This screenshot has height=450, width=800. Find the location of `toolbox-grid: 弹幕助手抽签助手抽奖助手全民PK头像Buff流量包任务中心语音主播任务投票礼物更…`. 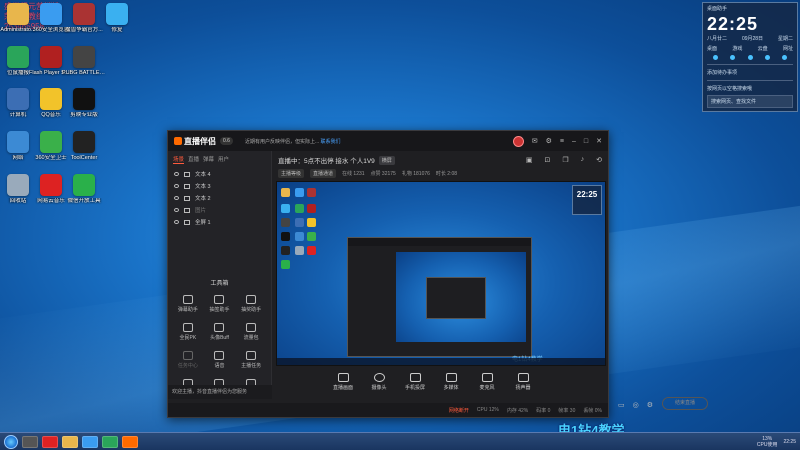

toolbox-grid: 弹幕助手抽签助手抽奖助手全民PK头像Buff流量包任务中心语音主播任务投票礼物更… is located at coordinates (219, 342).